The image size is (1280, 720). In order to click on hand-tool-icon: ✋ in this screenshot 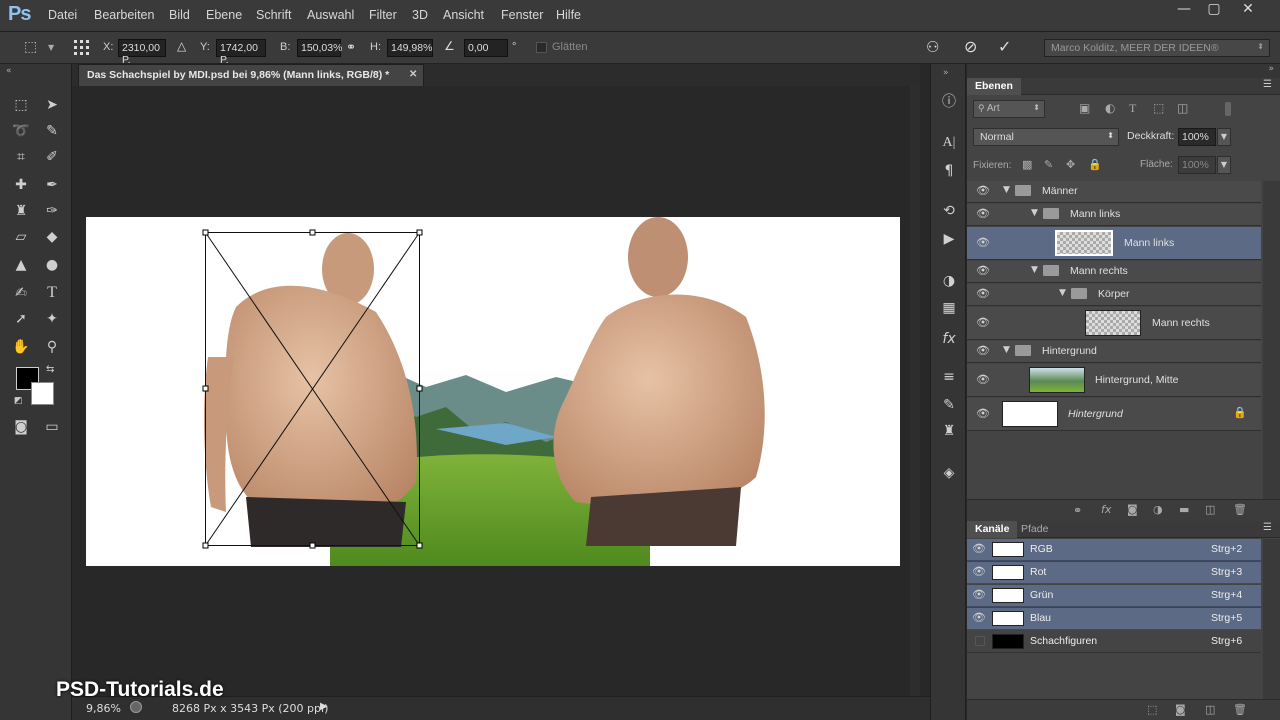, I will do `click(21, 347)`.